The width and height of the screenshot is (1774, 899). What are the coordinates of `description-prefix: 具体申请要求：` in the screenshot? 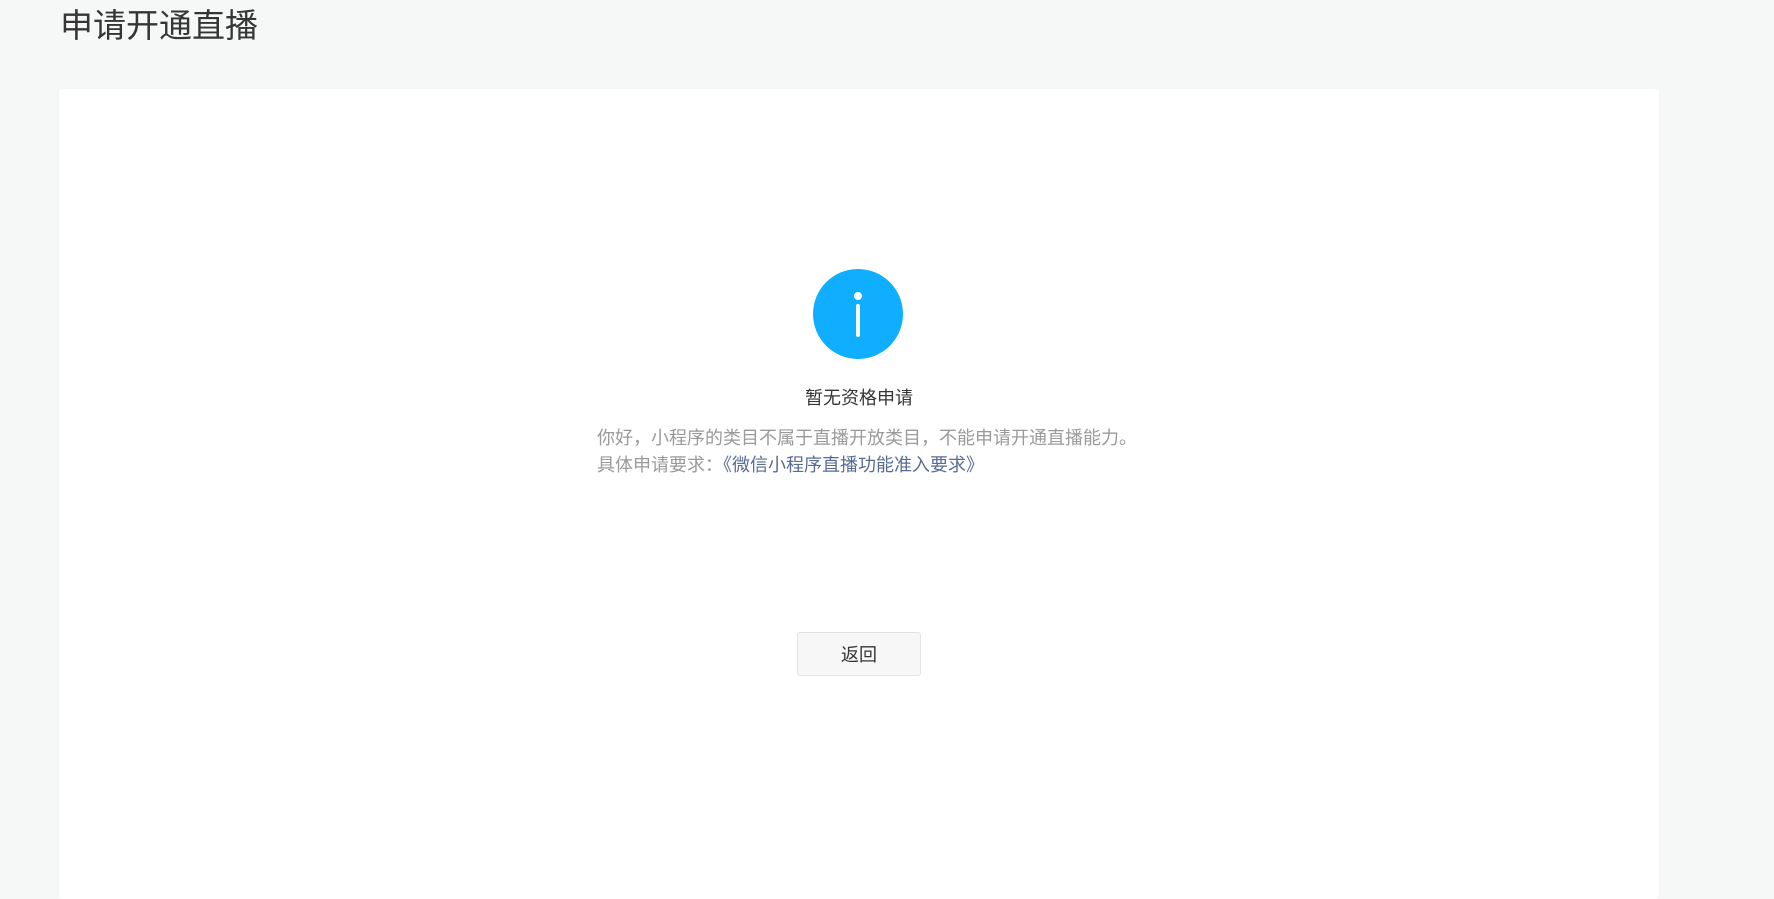 It's located at (660, 465).